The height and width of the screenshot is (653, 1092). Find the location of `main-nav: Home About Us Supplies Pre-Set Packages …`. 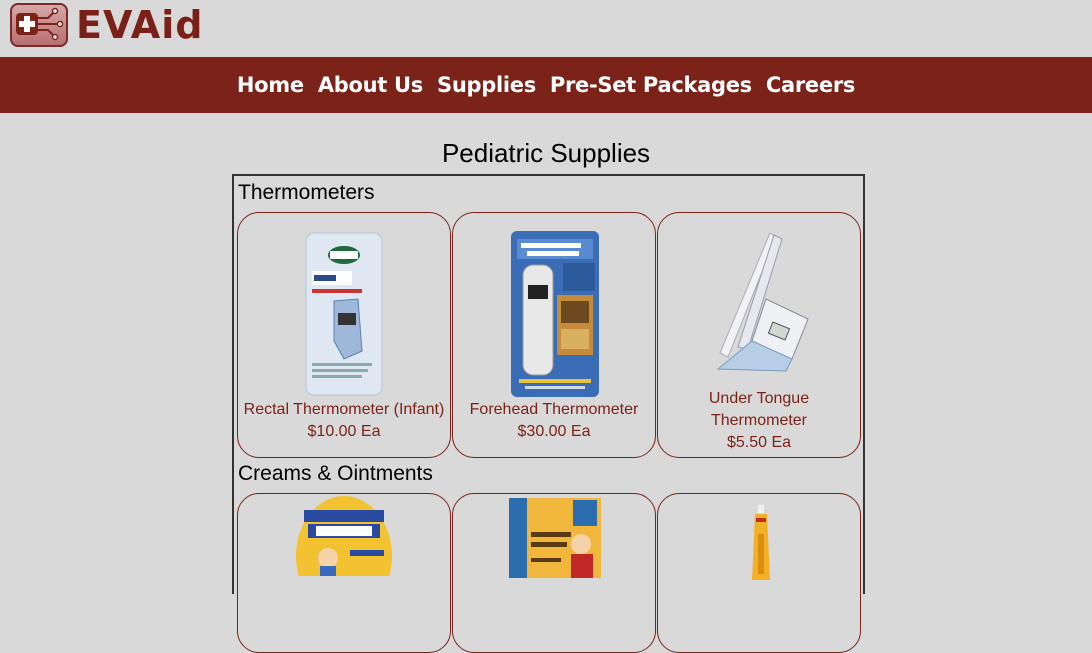

main-nav: Home About Us Supplies Pre-Set Packages … is located at coordinates (546, 85).